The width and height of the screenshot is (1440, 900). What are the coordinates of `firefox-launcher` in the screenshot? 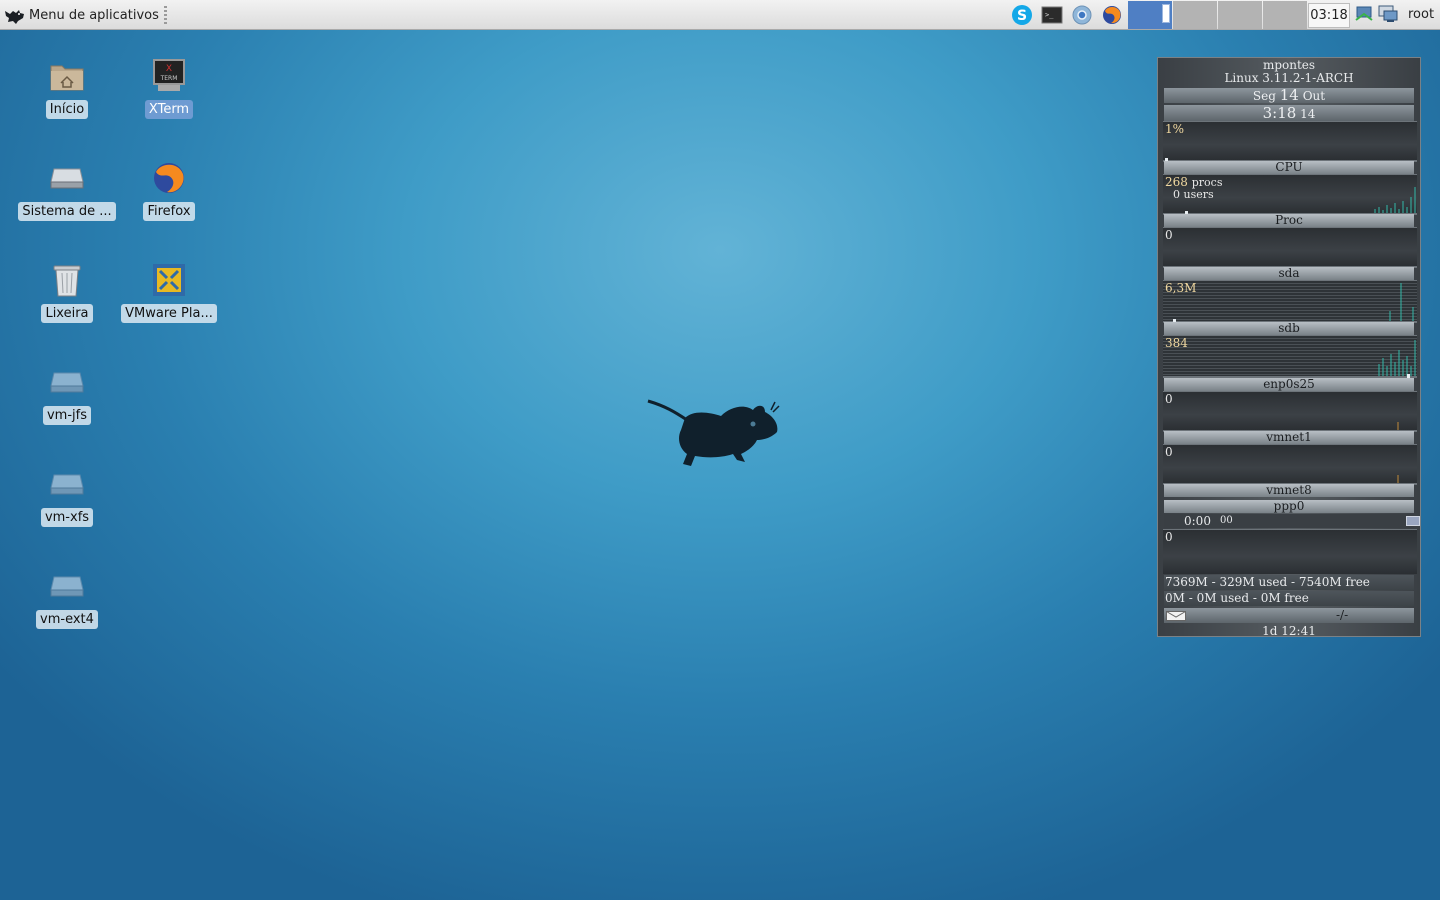 It's located at (1112, 15).